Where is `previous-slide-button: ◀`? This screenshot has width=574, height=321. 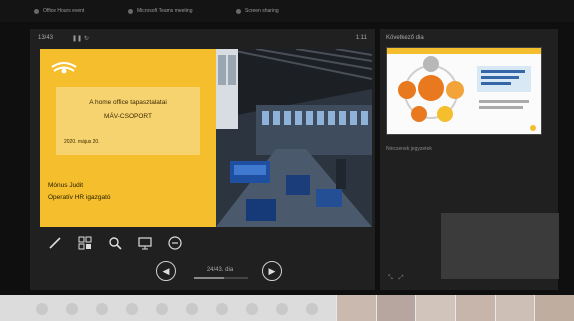
previous-slide-button: ◀ is located at coordinates (166, 271).